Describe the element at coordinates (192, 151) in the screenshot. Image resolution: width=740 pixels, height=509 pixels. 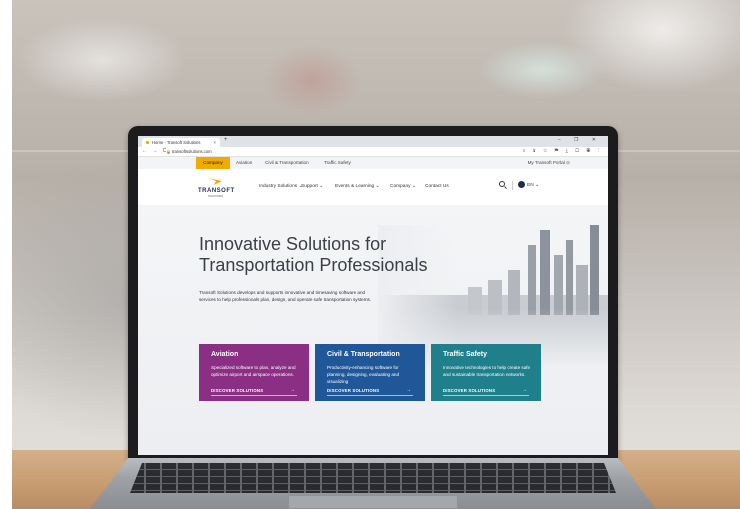
I see `url-field: transoftsolutions.com` at that location.